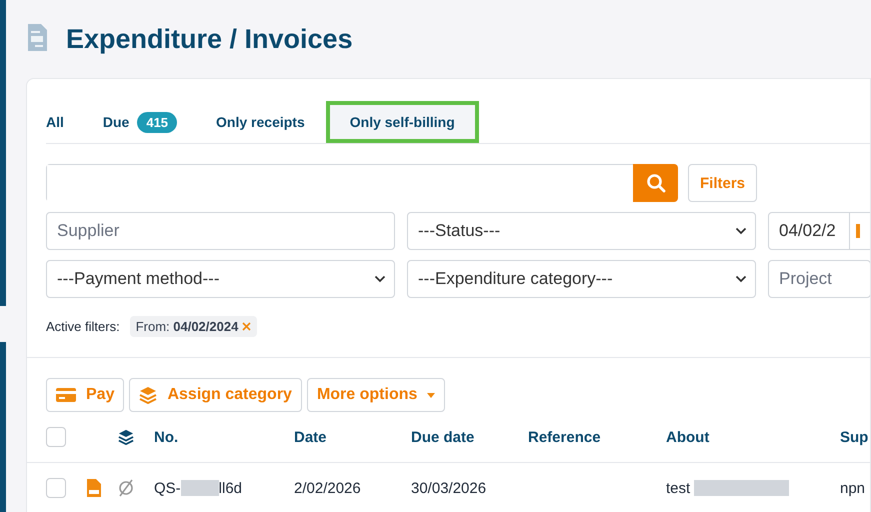 This screenshot has width=871, height=512. I want to click on caret-icon, so click(431, 395).